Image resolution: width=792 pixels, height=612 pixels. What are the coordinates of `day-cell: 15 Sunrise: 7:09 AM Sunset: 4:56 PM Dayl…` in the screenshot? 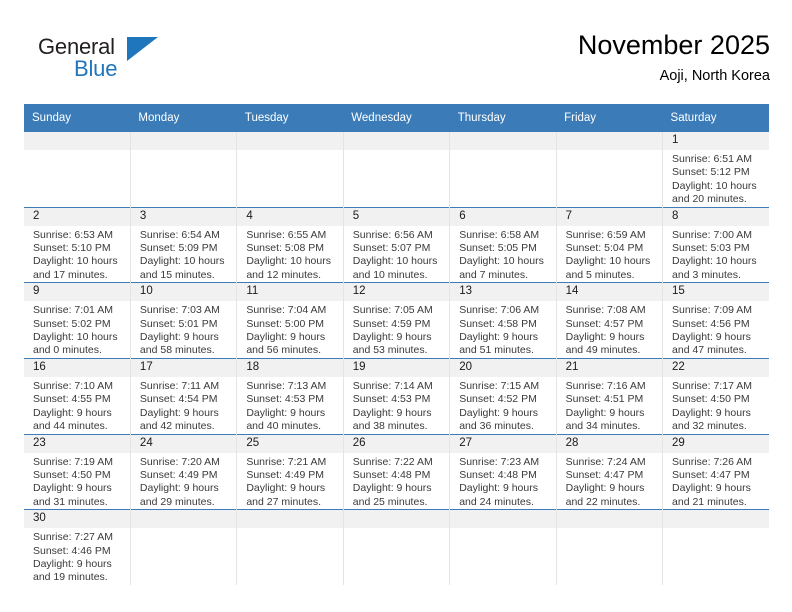 It's located at (715, 320).